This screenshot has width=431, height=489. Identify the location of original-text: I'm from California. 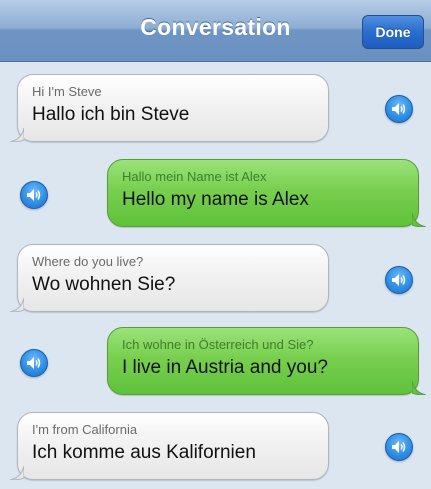
(85, 429).